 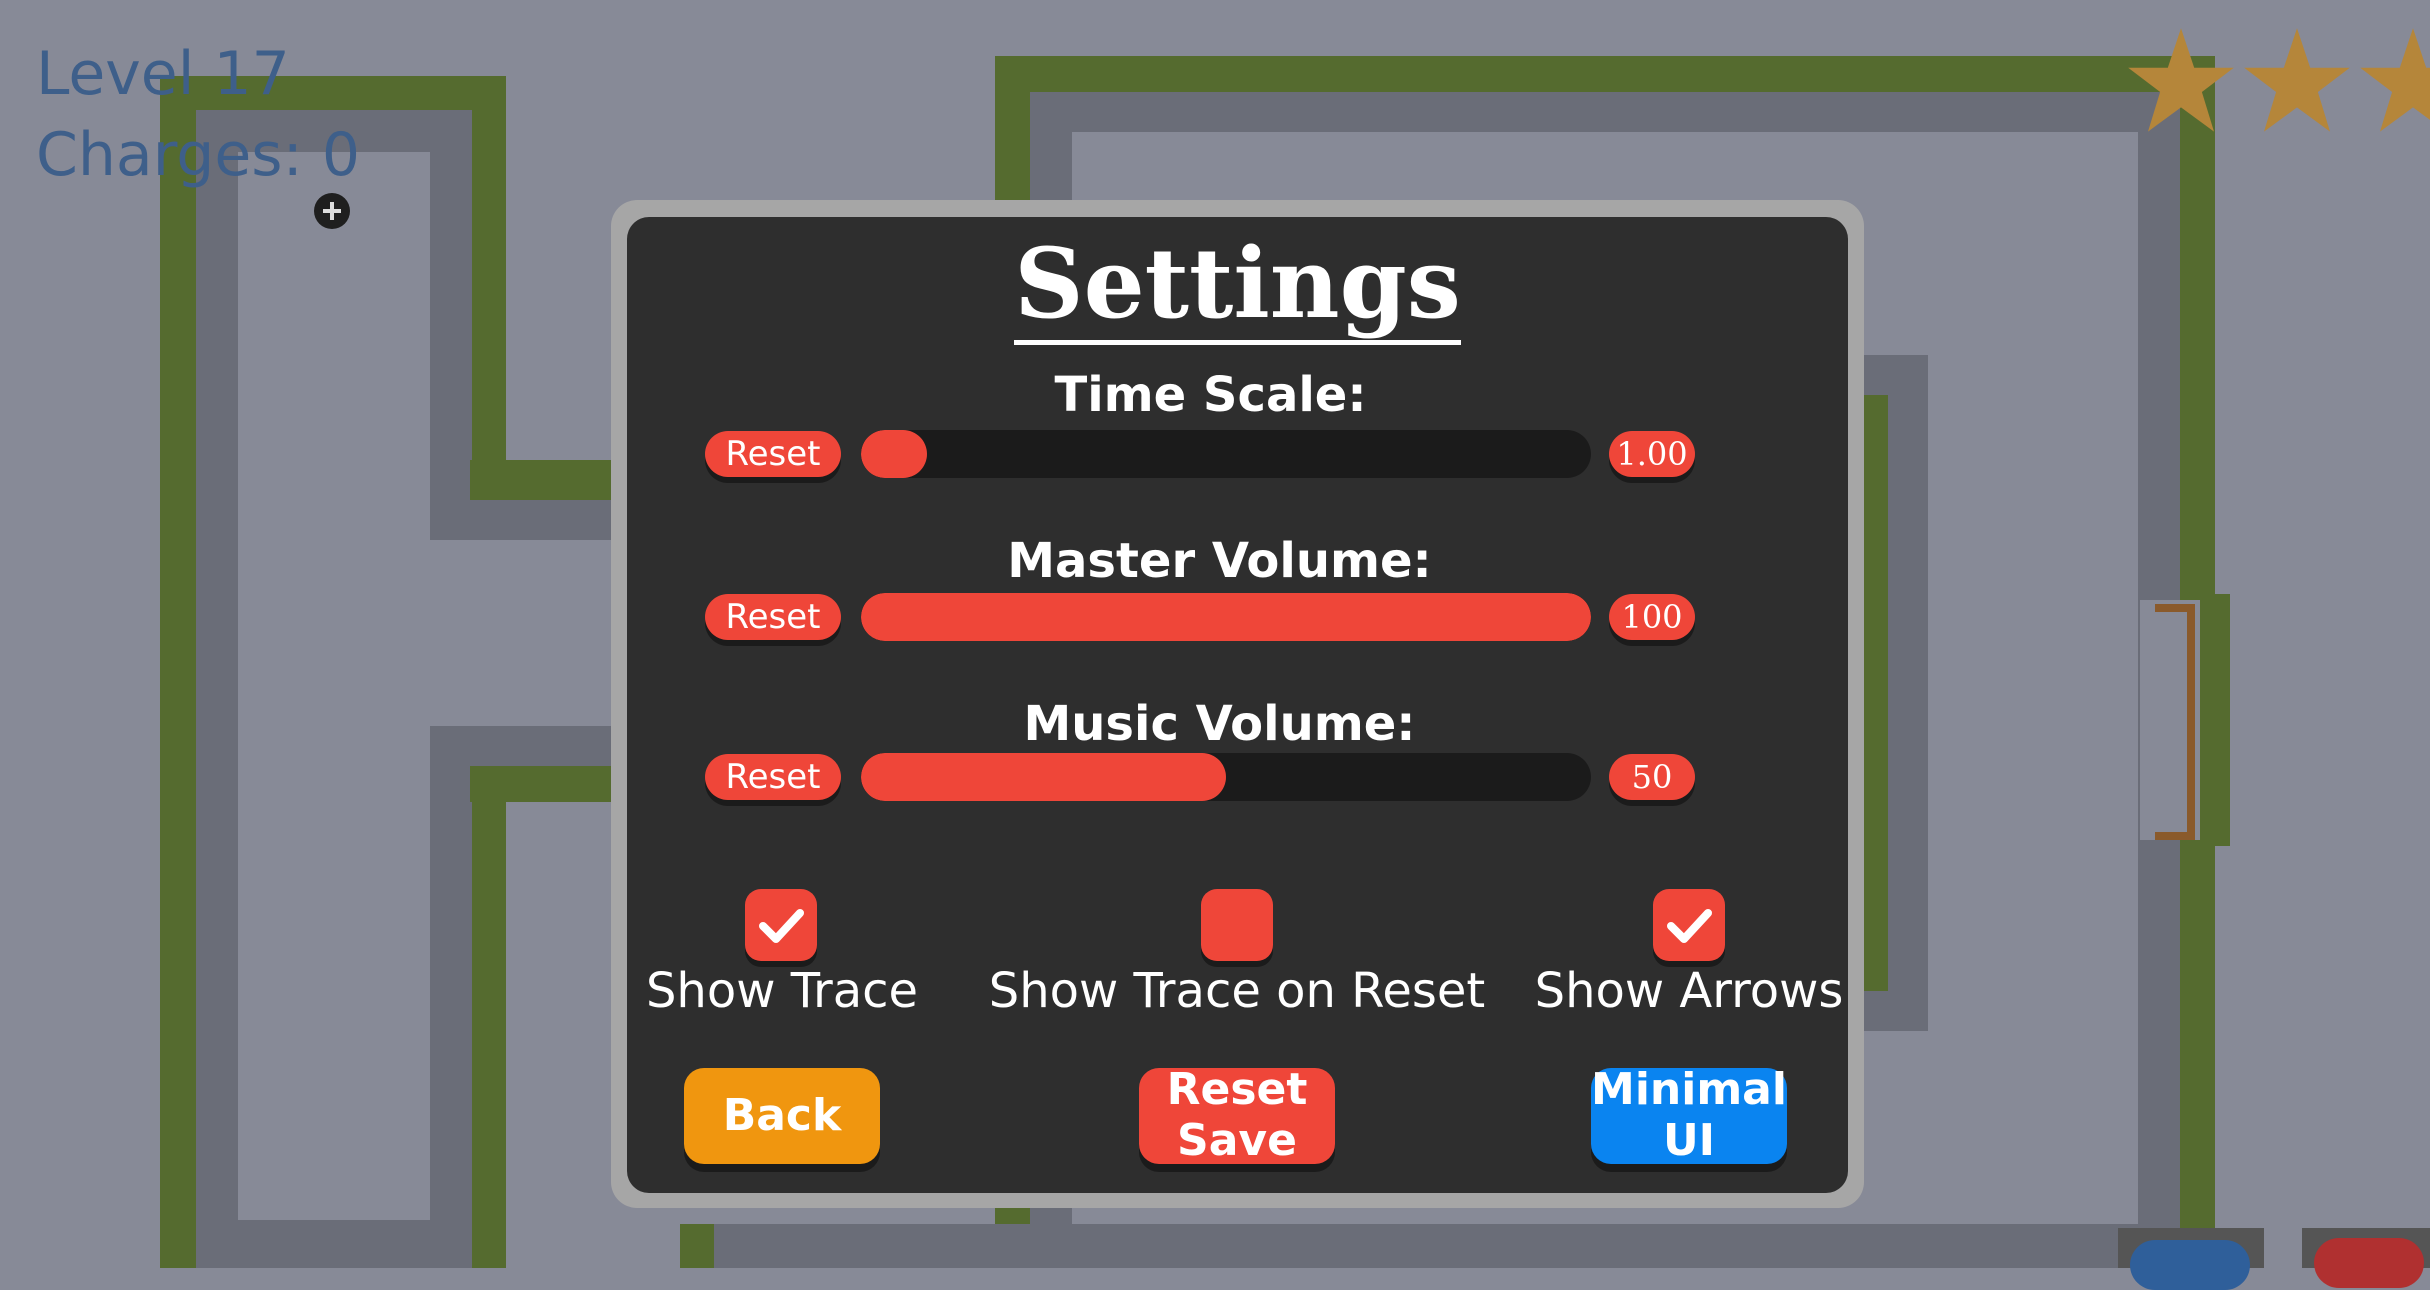 I want to click on reset-save-label-line2: Save, so click(x=1237, y=1140).